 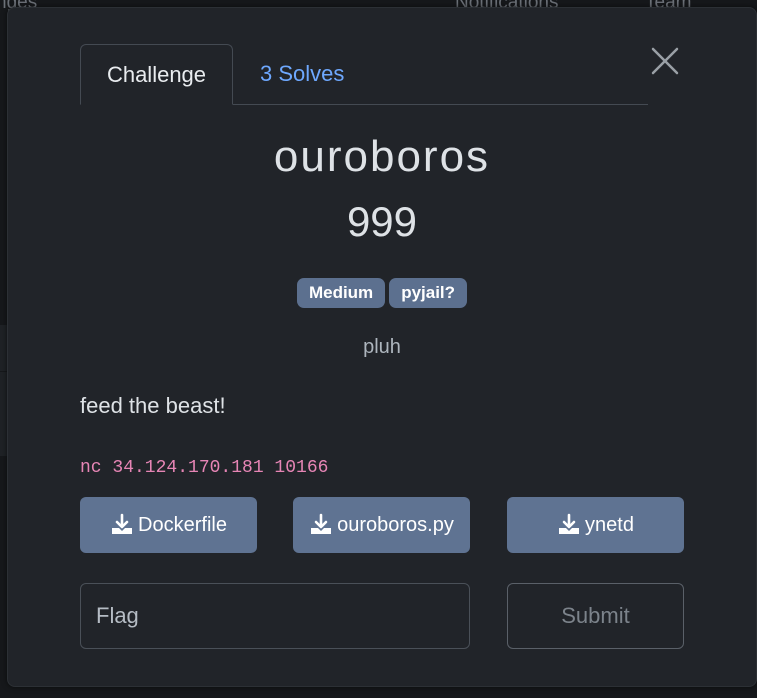 What do you see at coordinates (428, 293) in the screenshot?
I see `tag-category: pyjail?` at bounding box center [428, 293].